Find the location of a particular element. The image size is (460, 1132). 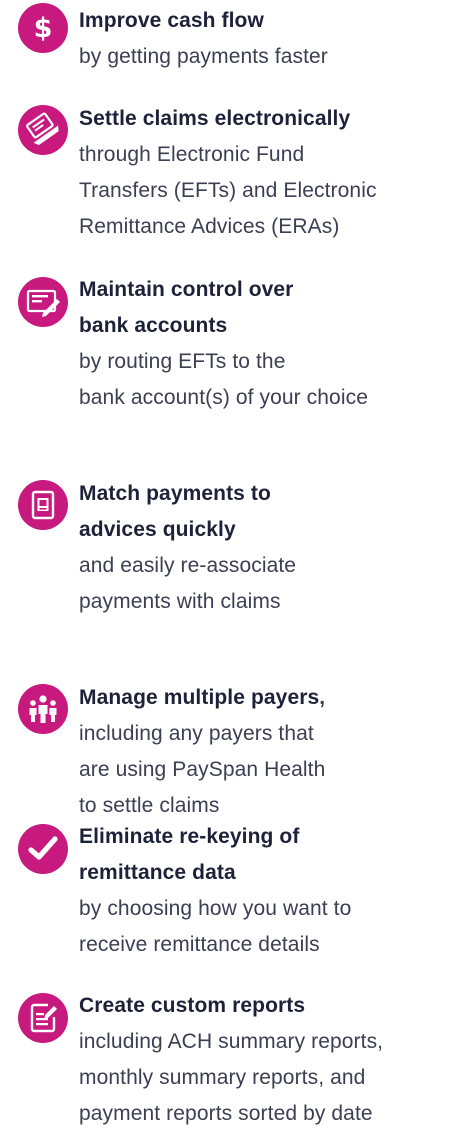

benefit-title: Improve cash flow is located at coordinates (171, 20).